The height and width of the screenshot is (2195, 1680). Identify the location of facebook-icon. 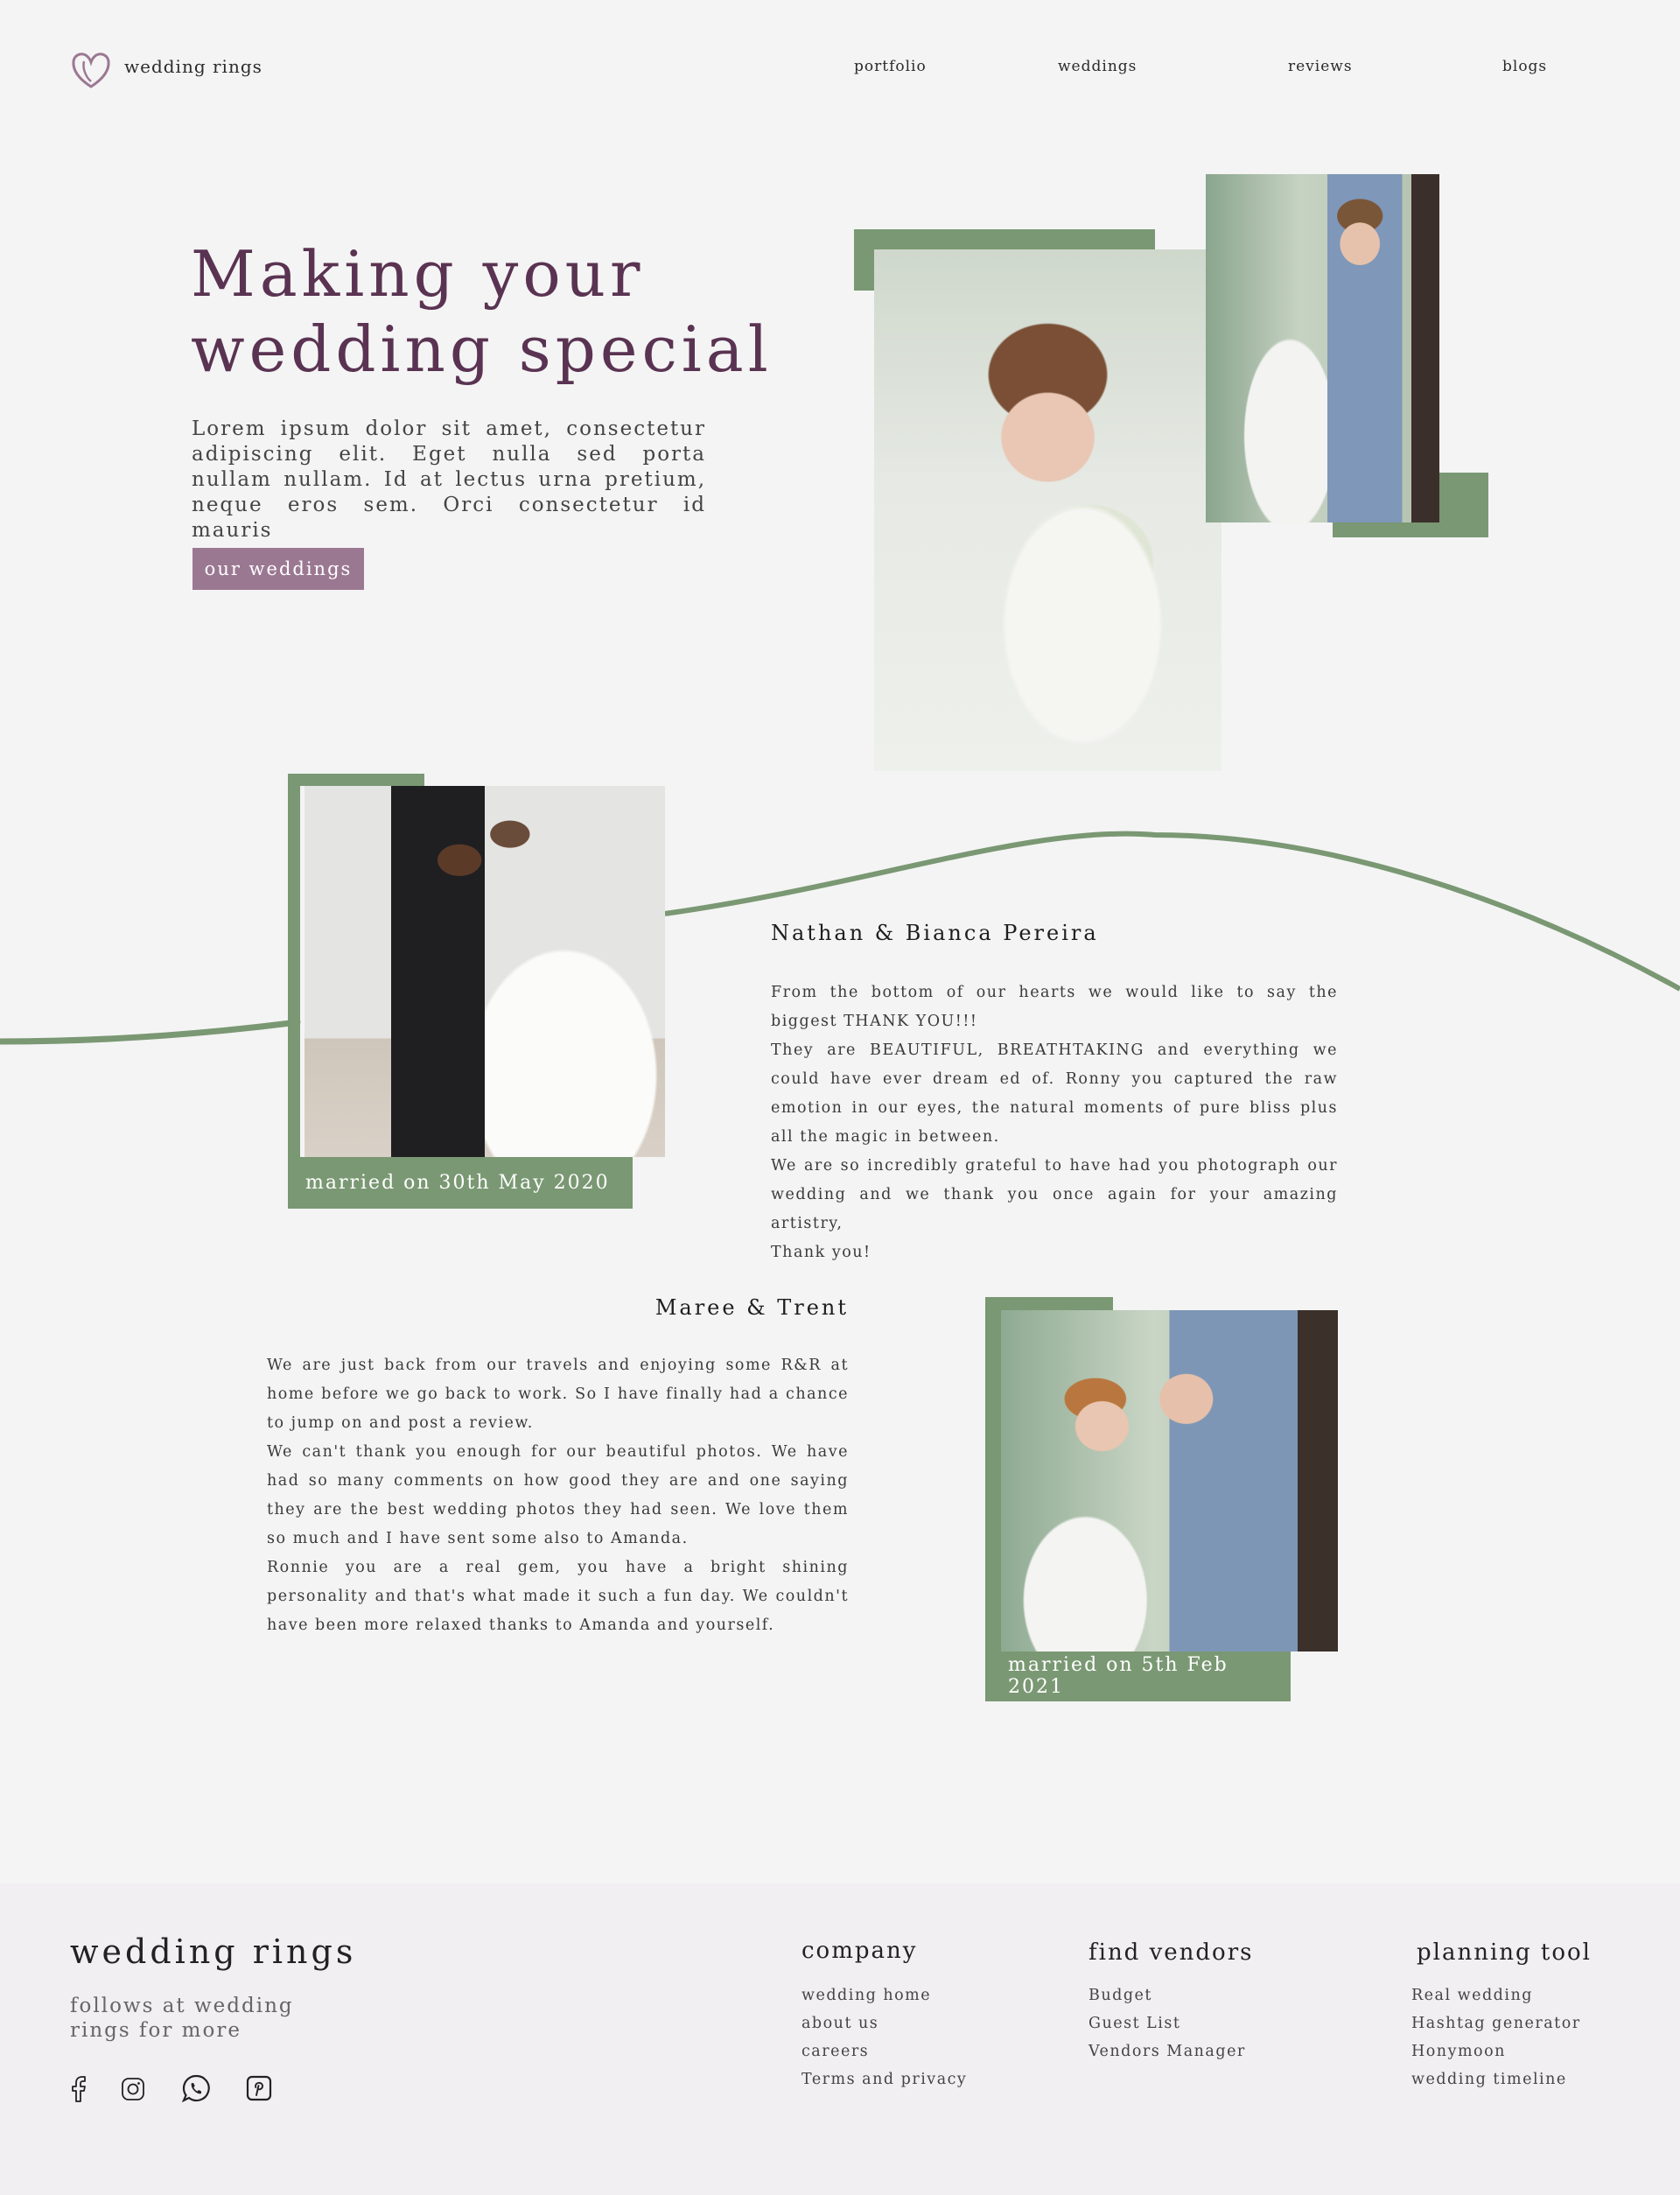
(79, 2088).